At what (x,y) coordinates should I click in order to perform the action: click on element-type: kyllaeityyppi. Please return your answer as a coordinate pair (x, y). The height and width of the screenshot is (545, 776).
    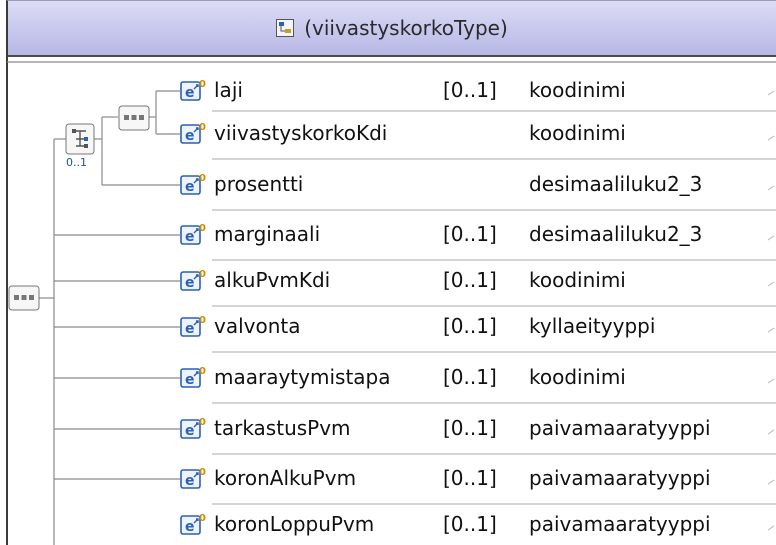
    Looking at the image, I should click on (592, 326).